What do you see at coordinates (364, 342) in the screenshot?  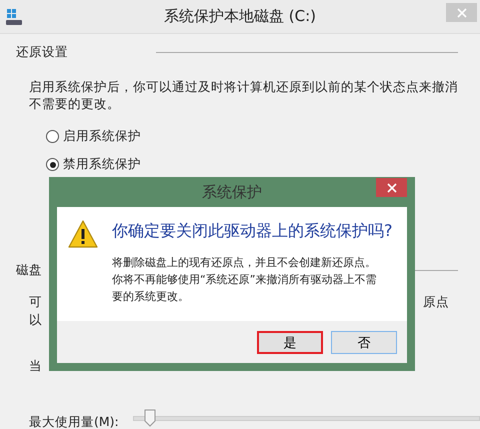 I see `dialog-button: 否` at bounding box center [364, 342].